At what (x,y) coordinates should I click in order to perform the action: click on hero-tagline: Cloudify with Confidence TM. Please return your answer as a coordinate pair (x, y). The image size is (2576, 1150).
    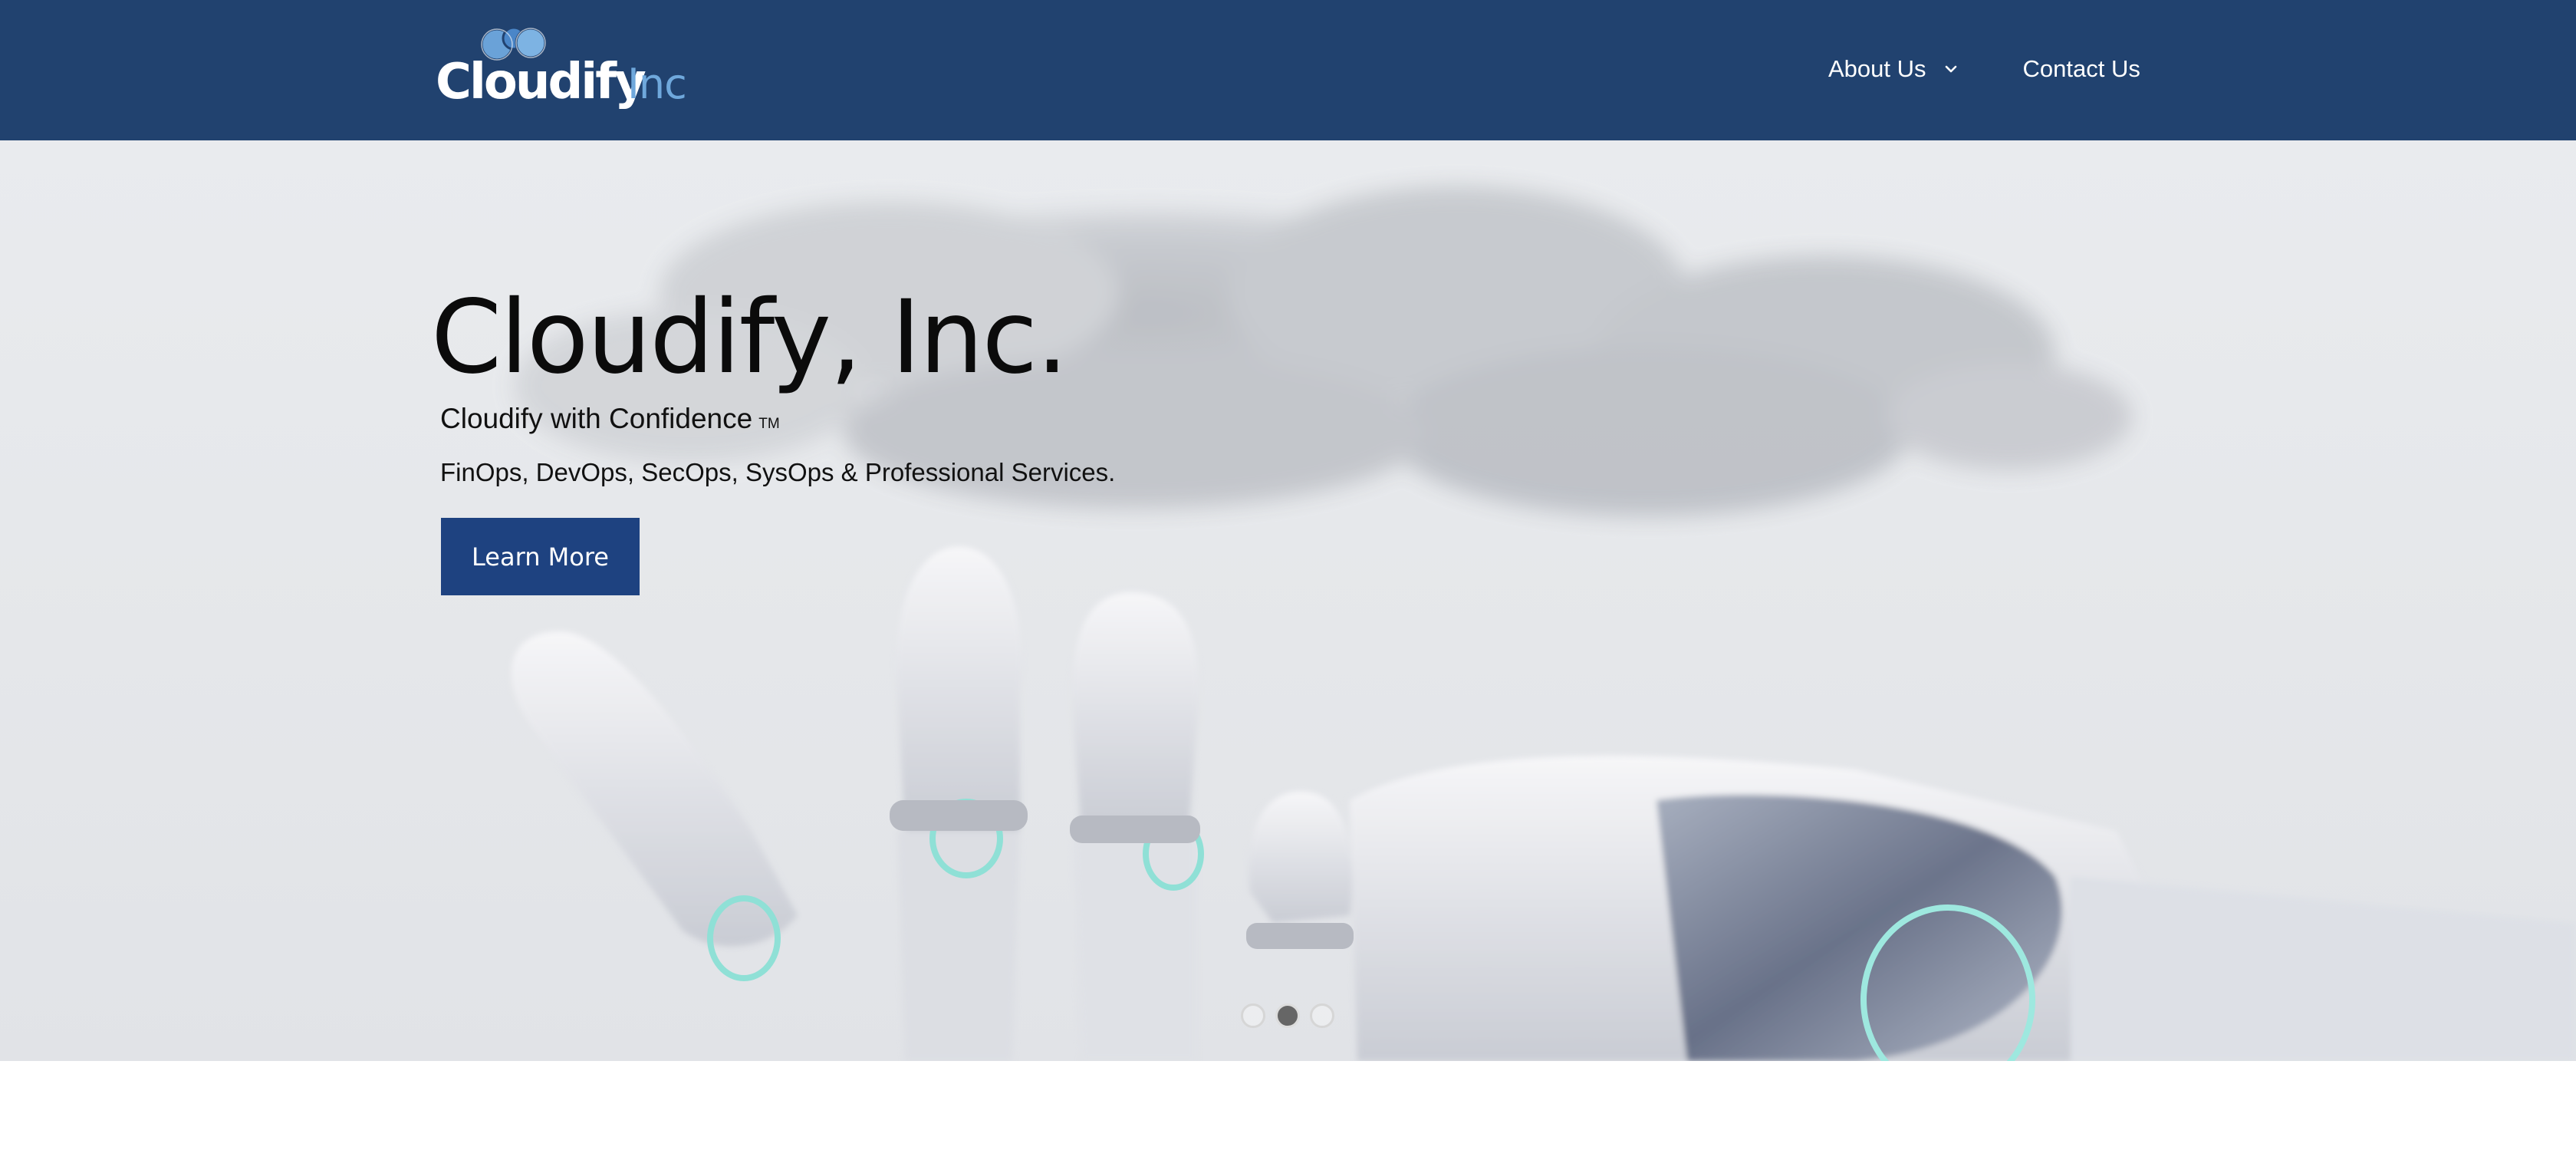
    Looking at the image, I should click on (610, 419).